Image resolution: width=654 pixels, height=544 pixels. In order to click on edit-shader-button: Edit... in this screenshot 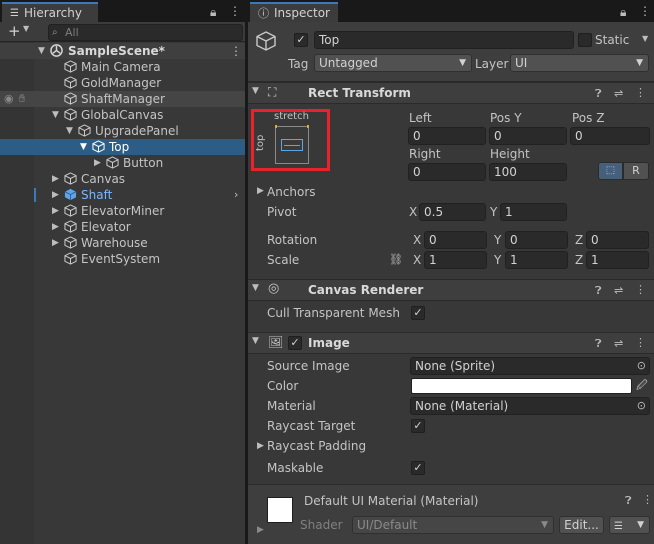, I will do `click(581, 525)`.